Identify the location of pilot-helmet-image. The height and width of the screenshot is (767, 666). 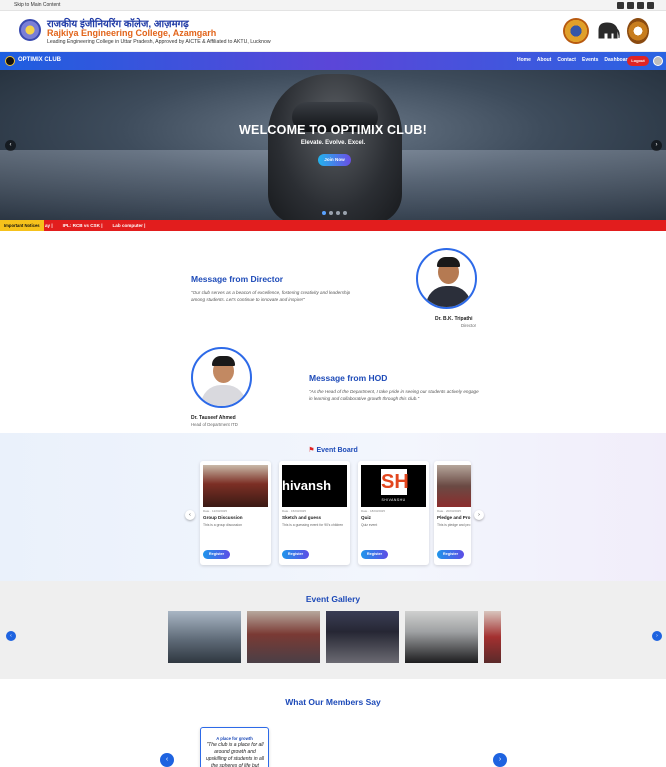
(335, 147).